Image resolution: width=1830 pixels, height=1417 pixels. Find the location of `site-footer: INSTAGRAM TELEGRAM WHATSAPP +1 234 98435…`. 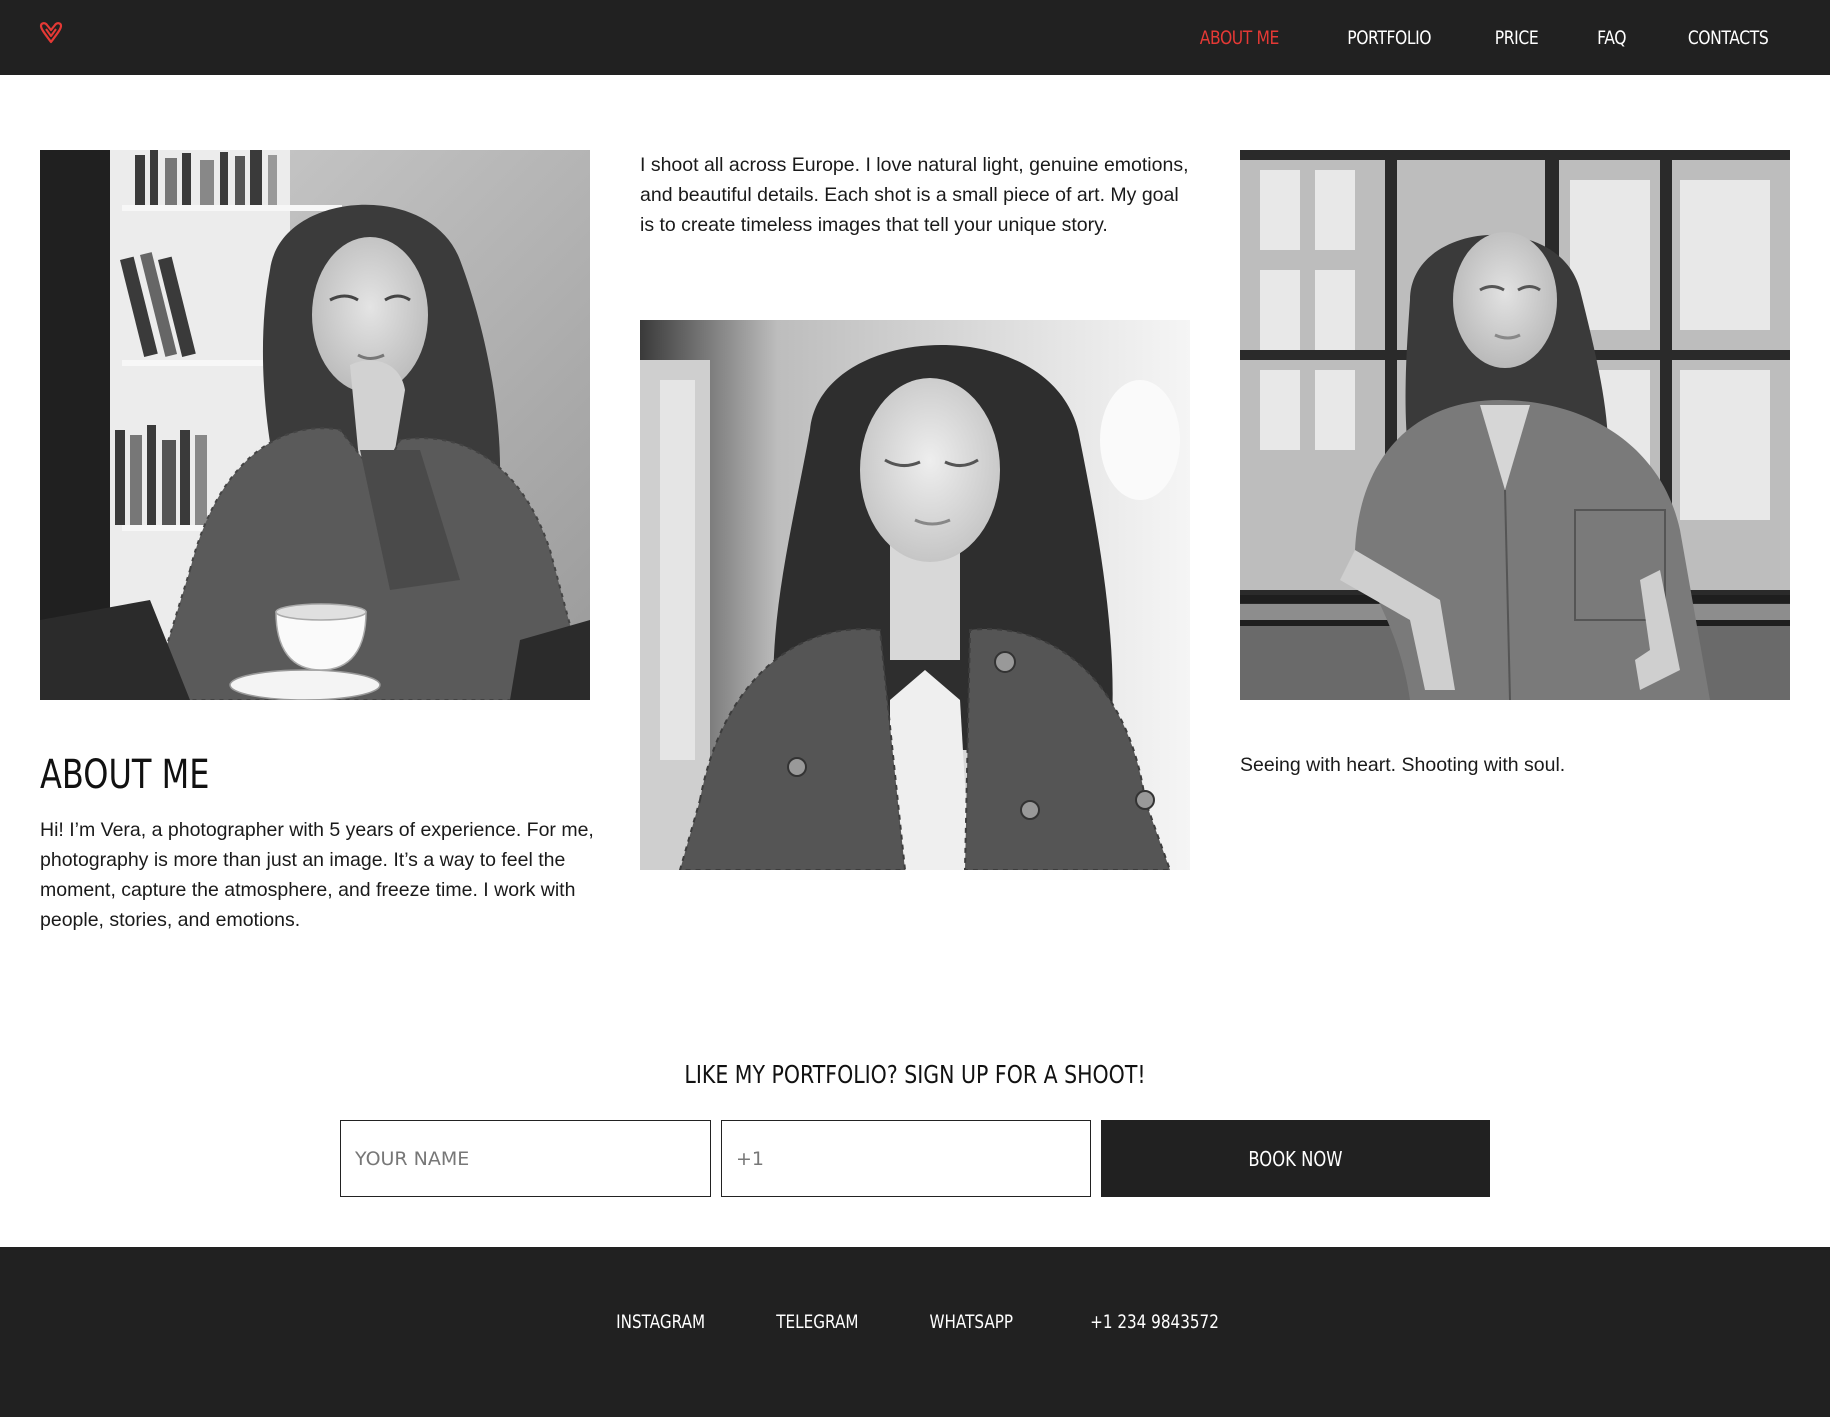

site-footer: INSTAGRAM TELEGRAM WHATSAPP +1 234 98435… is located at coordinates (915, 1332).